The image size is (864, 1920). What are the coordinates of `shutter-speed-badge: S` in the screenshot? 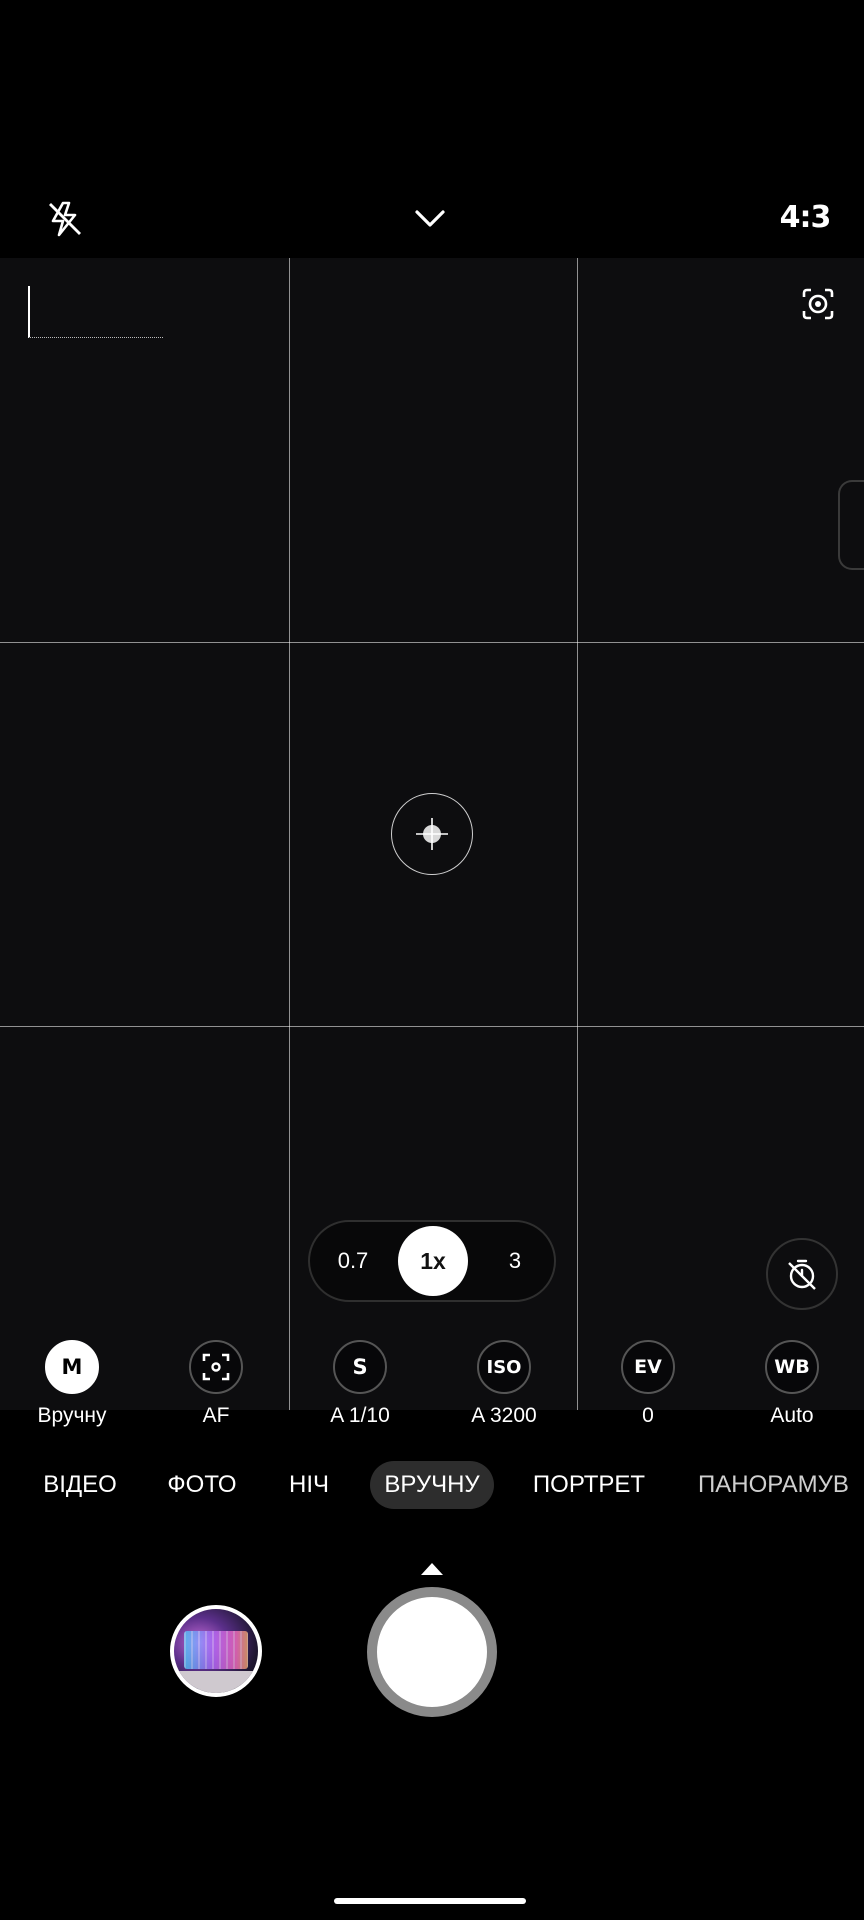 It's located at (360, 1367).